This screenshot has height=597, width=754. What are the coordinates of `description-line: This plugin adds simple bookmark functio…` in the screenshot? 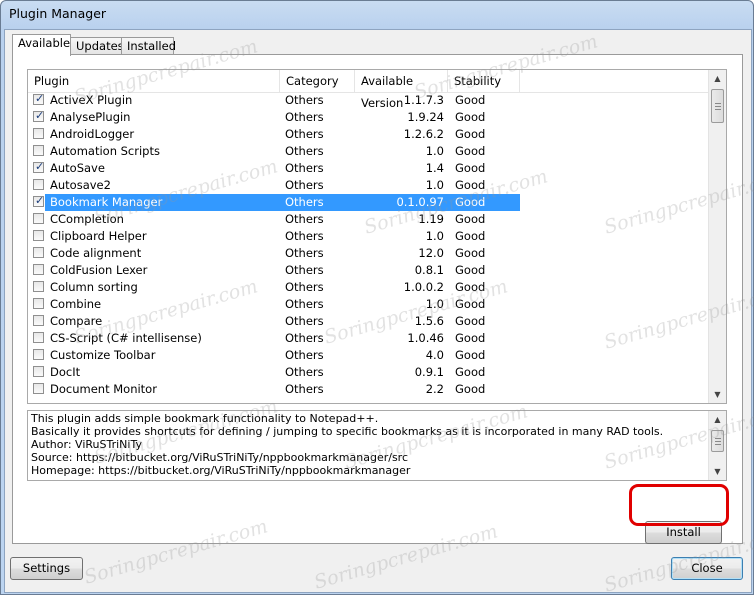 It's located at (205, 418).